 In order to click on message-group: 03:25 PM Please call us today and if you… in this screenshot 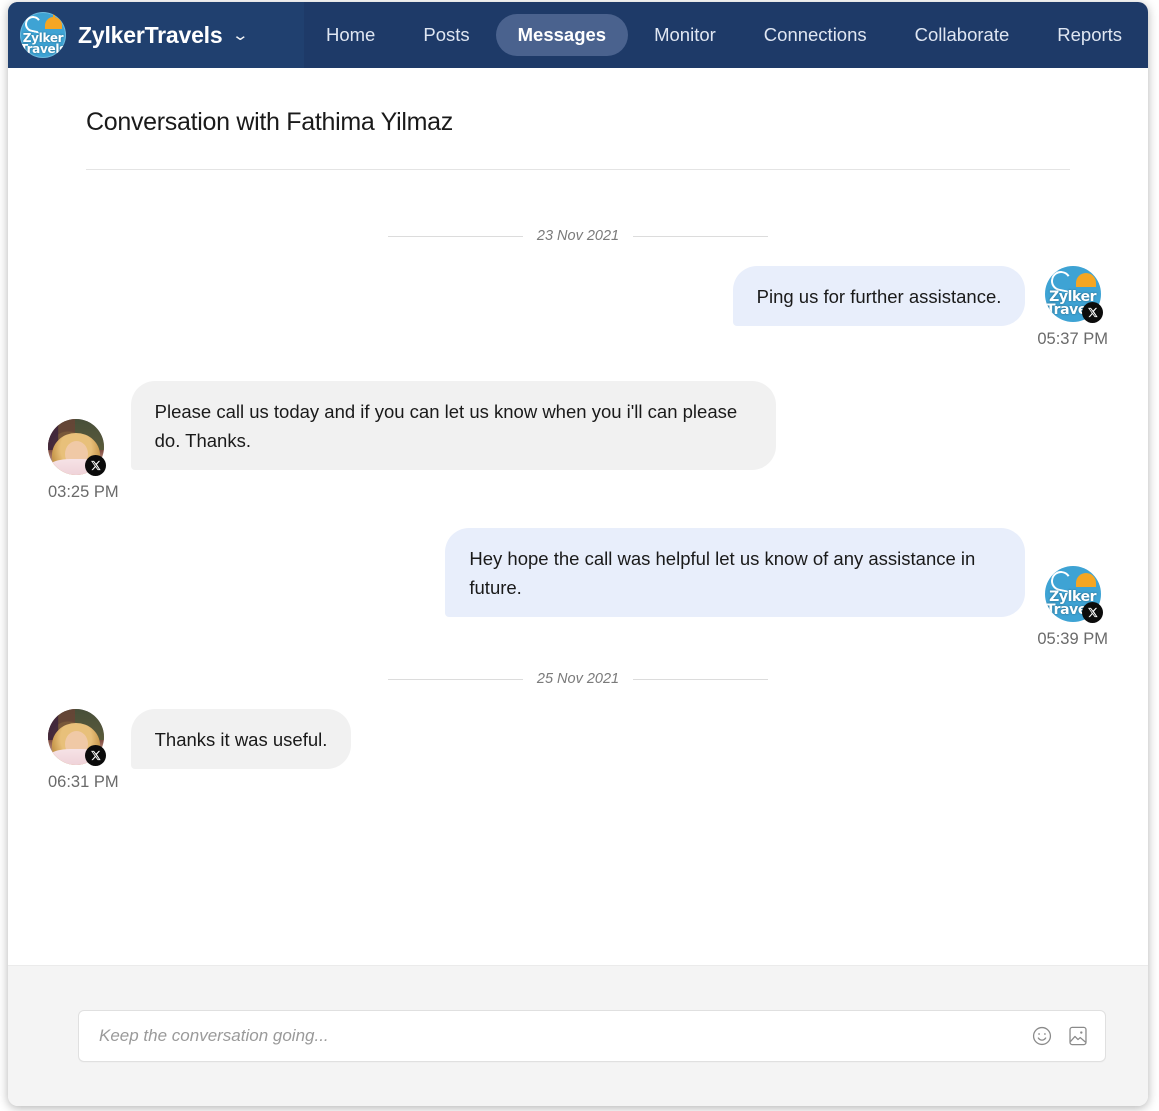, I will do `click(412, 441)`.